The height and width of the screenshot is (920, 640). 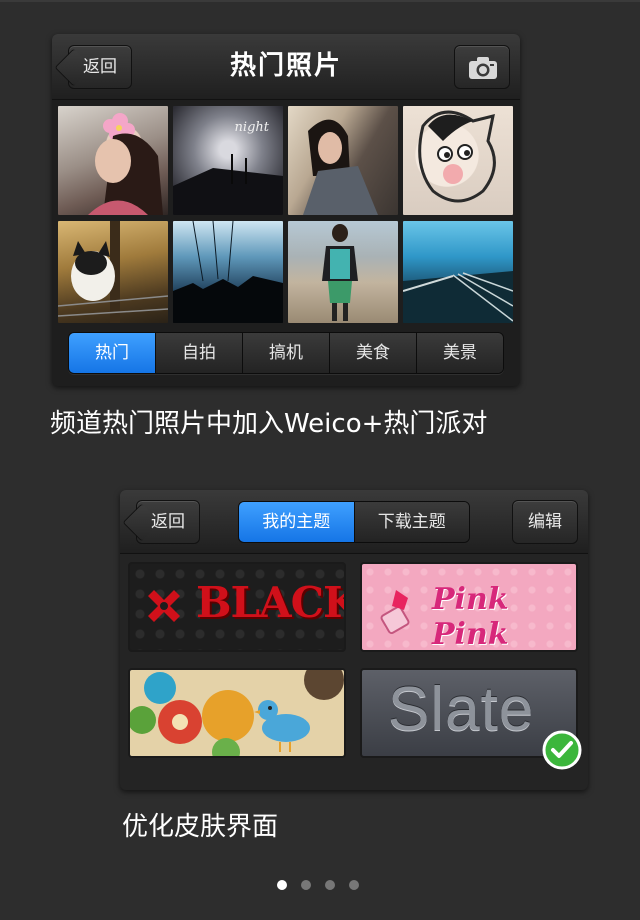 I want to click on theme-tabs: 我的主题 下载主题, so click(x=354, y=522).